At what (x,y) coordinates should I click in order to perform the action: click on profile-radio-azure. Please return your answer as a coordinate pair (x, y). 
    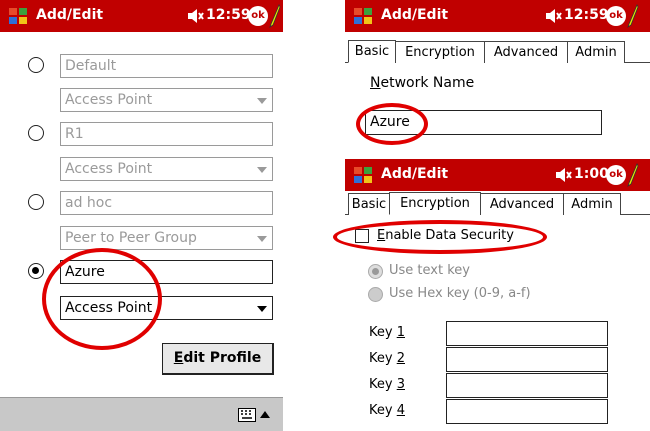
    Looking at the image, I should click on (36, 271).